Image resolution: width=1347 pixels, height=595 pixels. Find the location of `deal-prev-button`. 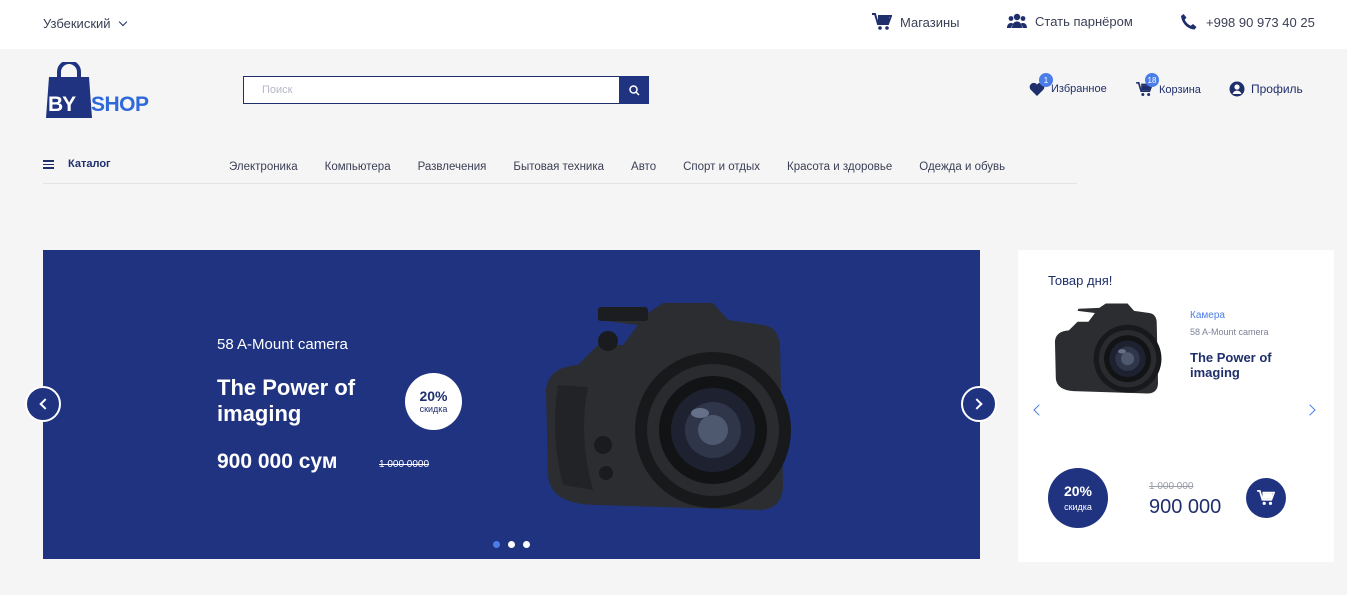

deal-prev-button is located at coordinates (1039, 410).